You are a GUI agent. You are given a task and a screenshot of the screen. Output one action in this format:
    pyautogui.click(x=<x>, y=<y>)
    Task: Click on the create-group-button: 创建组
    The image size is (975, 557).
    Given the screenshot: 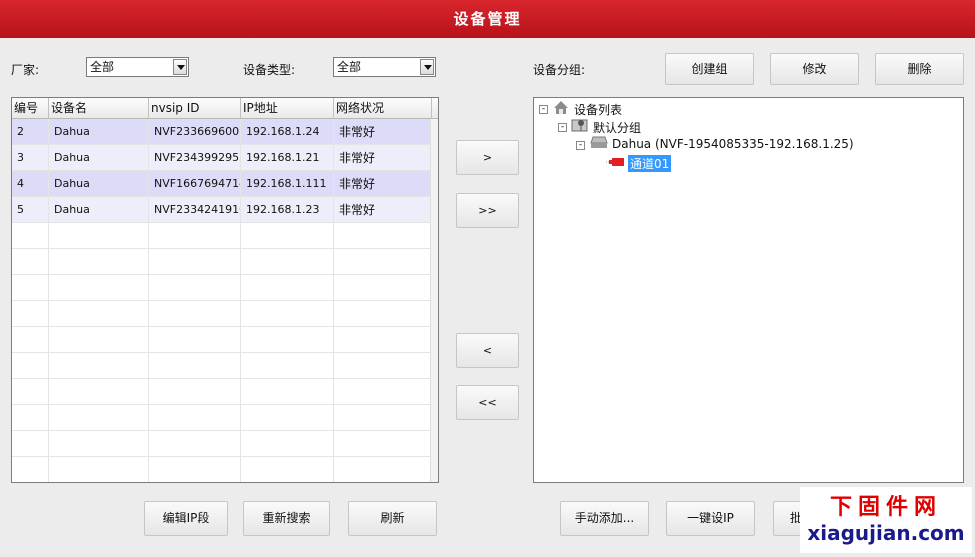 What is the action you would take?
    pyautogui.click(x=709, y=69)
    